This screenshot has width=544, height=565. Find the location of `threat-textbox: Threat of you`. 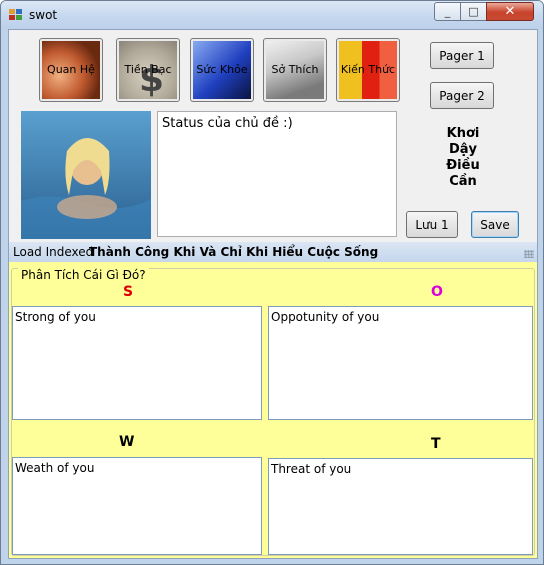

threat-textbox: Threat of you is located at coordinates (400, 506).